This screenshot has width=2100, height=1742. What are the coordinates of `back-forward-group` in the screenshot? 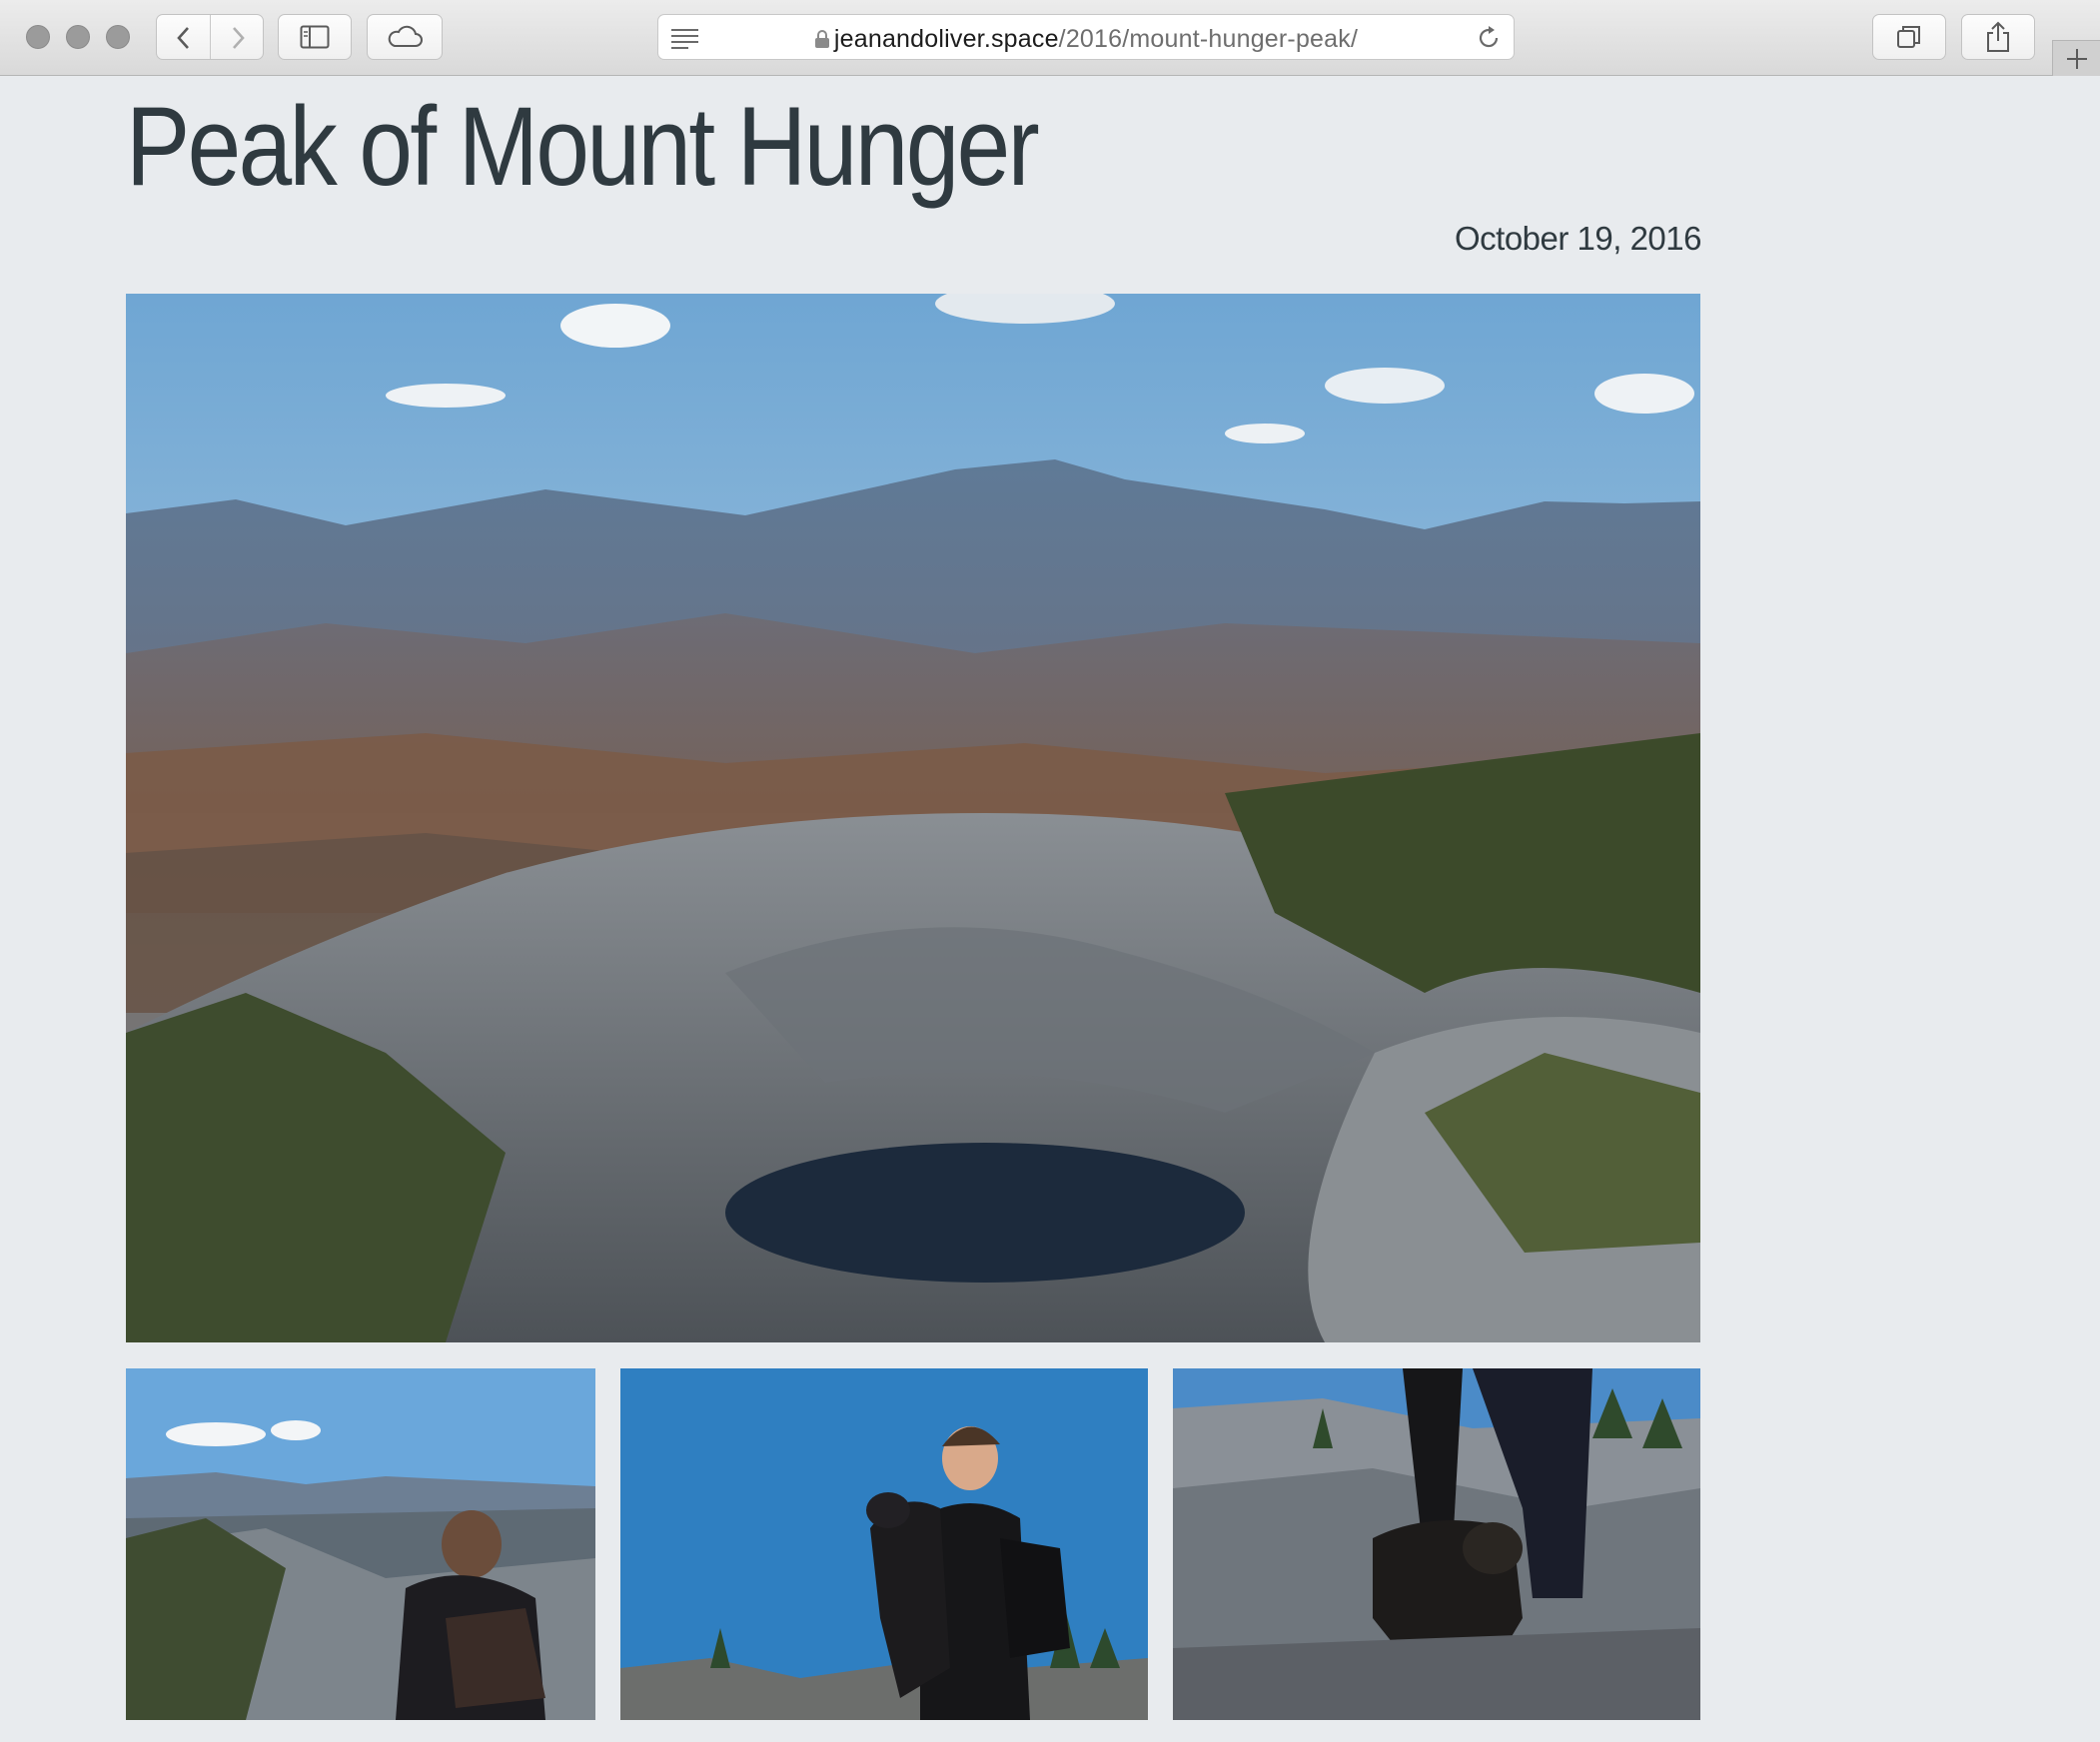 It's located at (210, 37).